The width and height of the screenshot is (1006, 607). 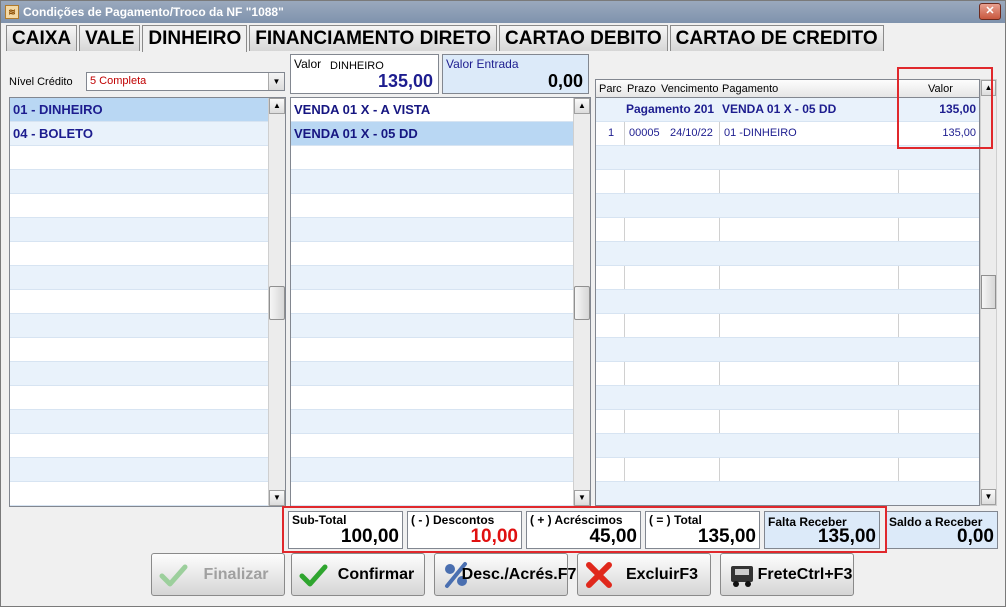 What do you see at coordinates (941, 530) in the screenshot?
I see `saldo-receber-box: Saldo a Receber 0,00` at bounding box center [941, 530].